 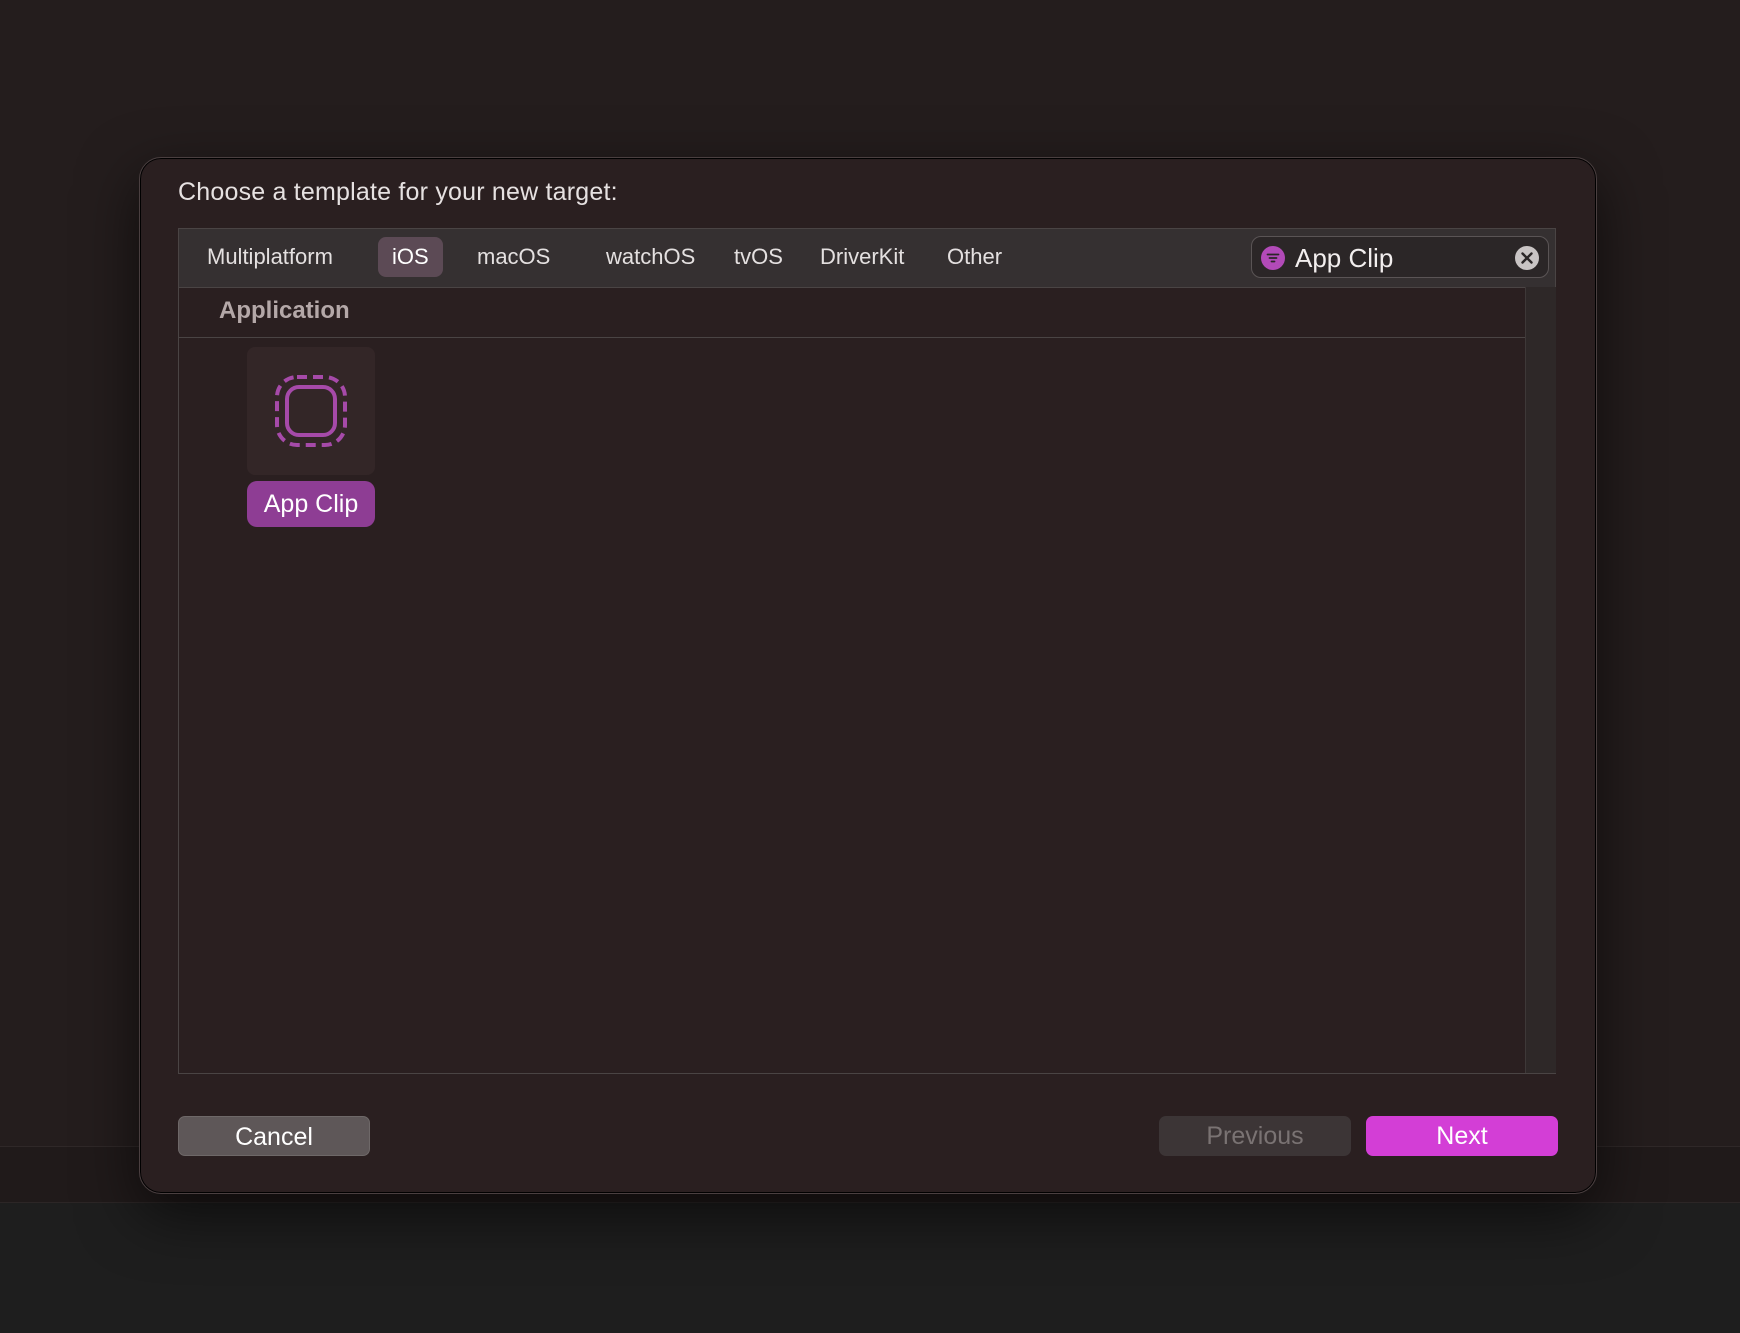 What do you see at coordinates (1540, 680) in the screenshot?
I see `scrollbar` at bounding box center [1540, 680].